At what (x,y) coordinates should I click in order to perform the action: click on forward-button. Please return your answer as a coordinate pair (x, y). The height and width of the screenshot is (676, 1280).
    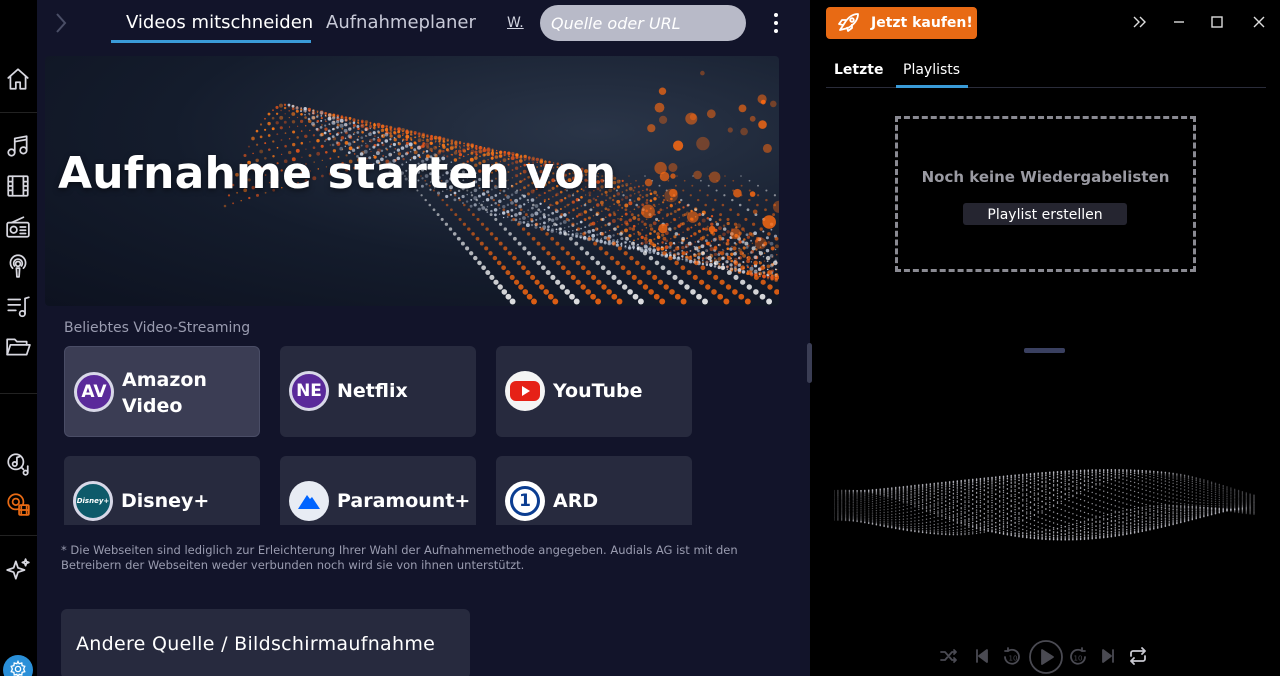
    Looking at the image, I should click on (61, 23).